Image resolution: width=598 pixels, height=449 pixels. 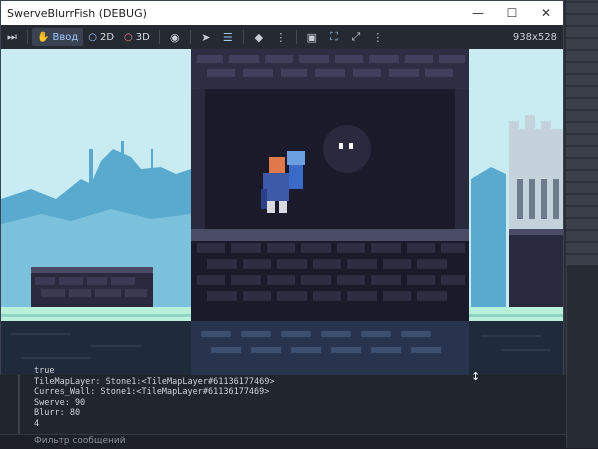 What do you see at coordinates (57, 413) in the screenshot?
I see `log-line: Blurr: 80` at bounding box center [57, 413].